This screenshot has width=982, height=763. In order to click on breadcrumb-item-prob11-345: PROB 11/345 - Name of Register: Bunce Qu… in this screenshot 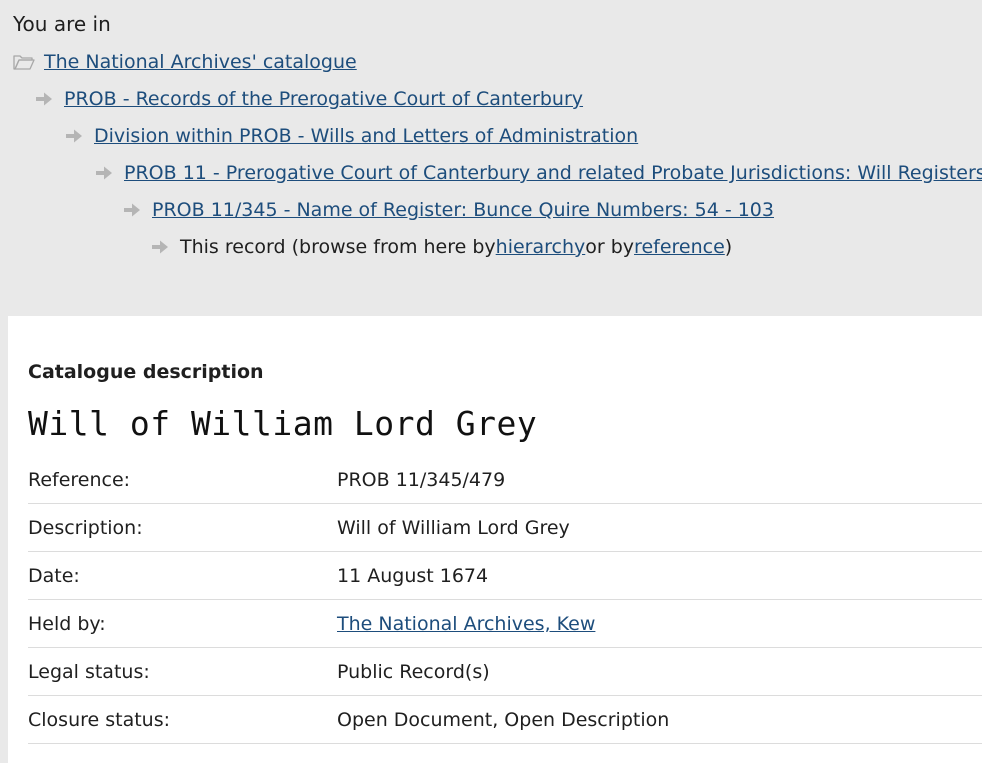, I will do `click(448, 210)`.